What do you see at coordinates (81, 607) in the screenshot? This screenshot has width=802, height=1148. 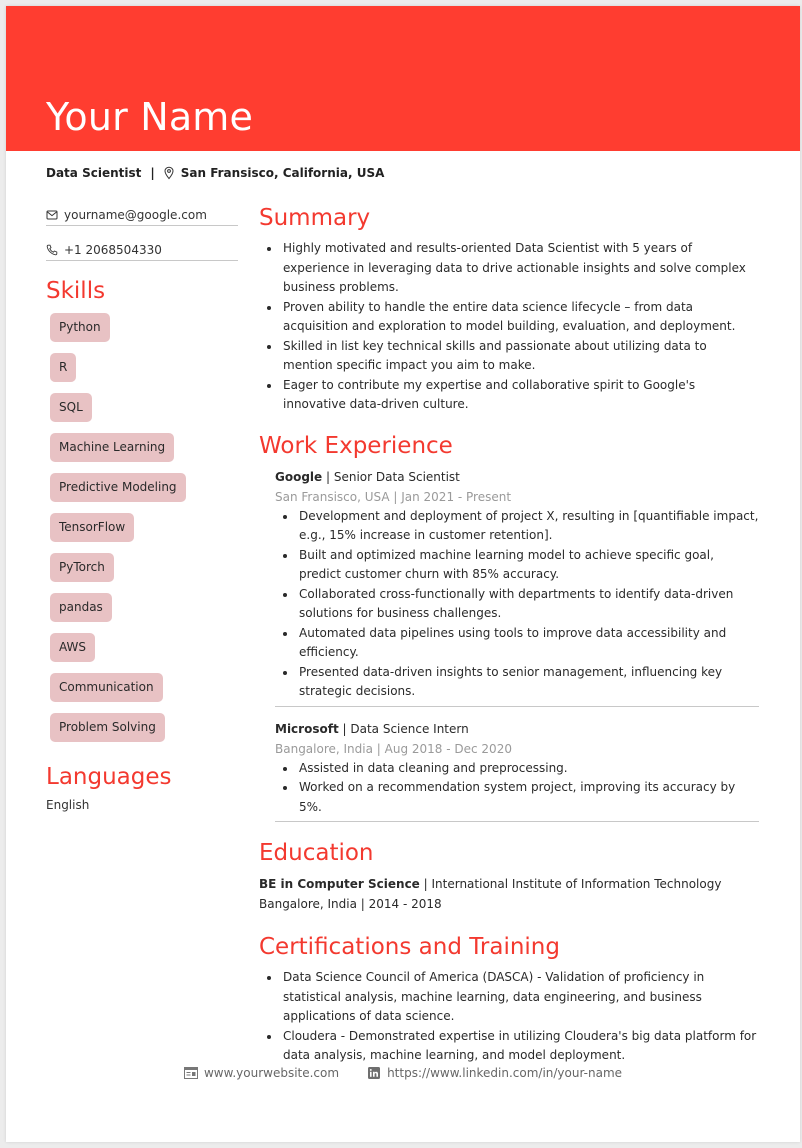 I see `skill-chip: pandas` at bounding box center [81, 607].